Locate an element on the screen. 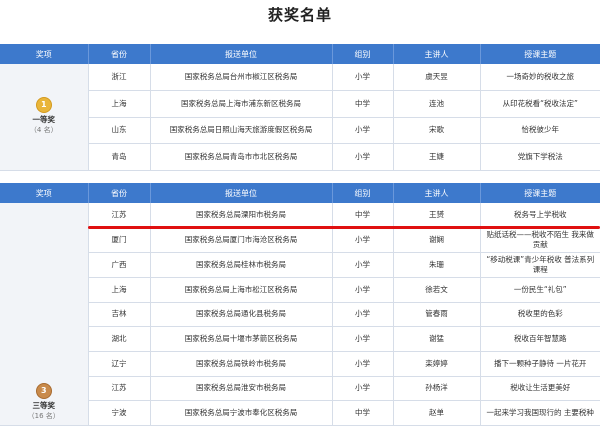 Image resolution: width=600 pixels, height=432 pixels. bronze-medal-icon: 3 is located at coordinates (43, 391).